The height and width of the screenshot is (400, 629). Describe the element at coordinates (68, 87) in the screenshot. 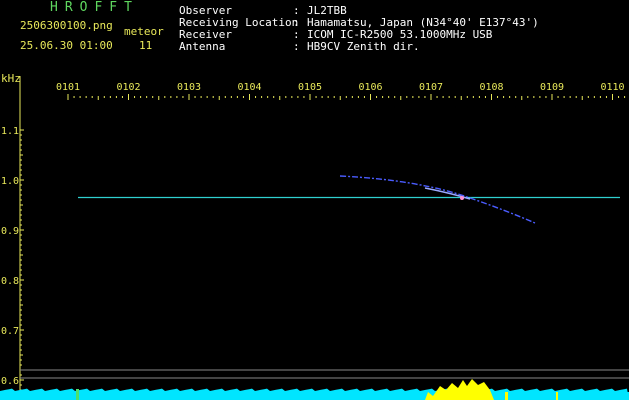

I see `x-tick-label: 0101` at that location.